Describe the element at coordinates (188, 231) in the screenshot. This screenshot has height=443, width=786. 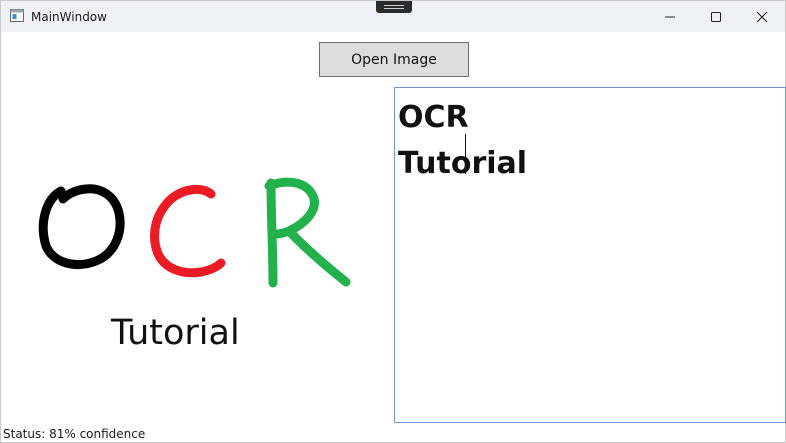
I see `letter-c-stroke` at that location.